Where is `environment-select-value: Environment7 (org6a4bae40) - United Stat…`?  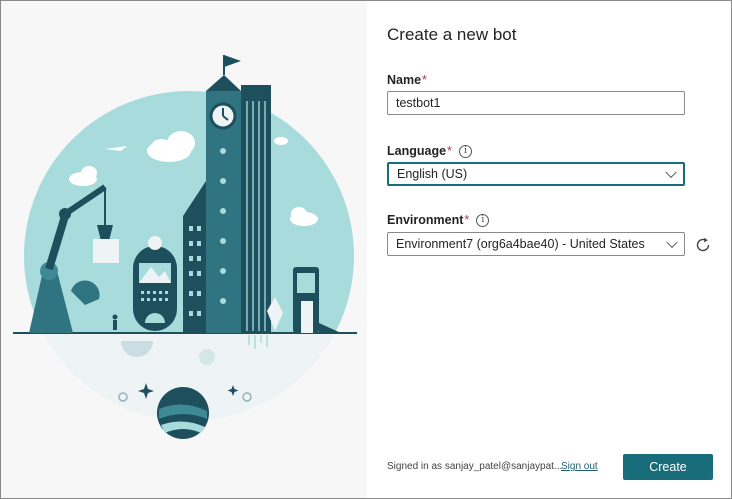 environment-select-value: Environment7 (org6a4bae40) - United Stat… is located at coordinates (520, 244).